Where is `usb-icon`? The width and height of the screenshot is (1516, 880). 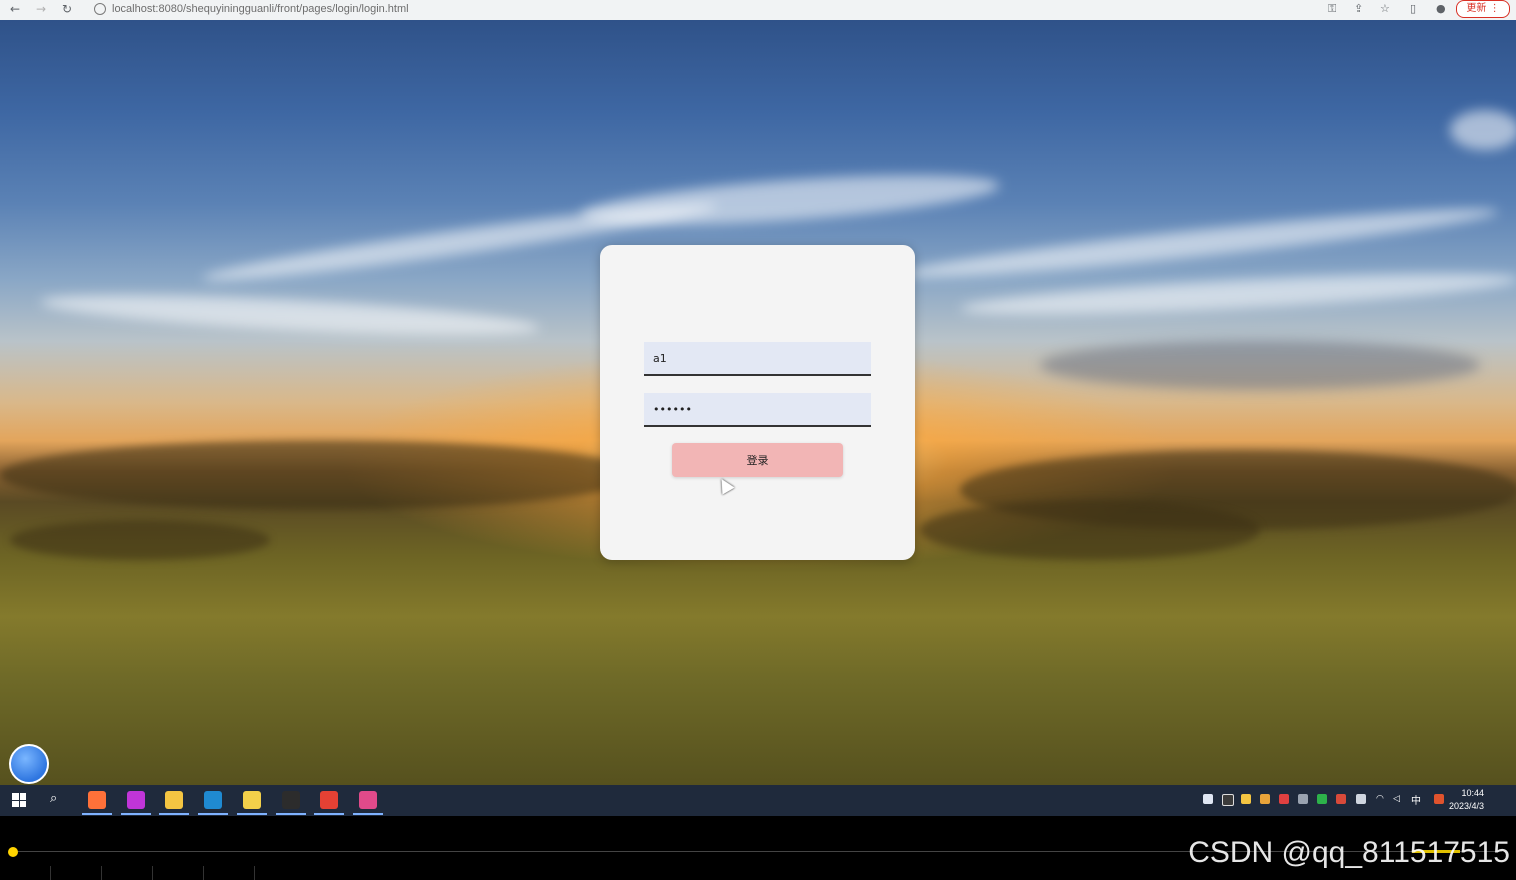 usb-icon is located at coordinates (1361, 799).